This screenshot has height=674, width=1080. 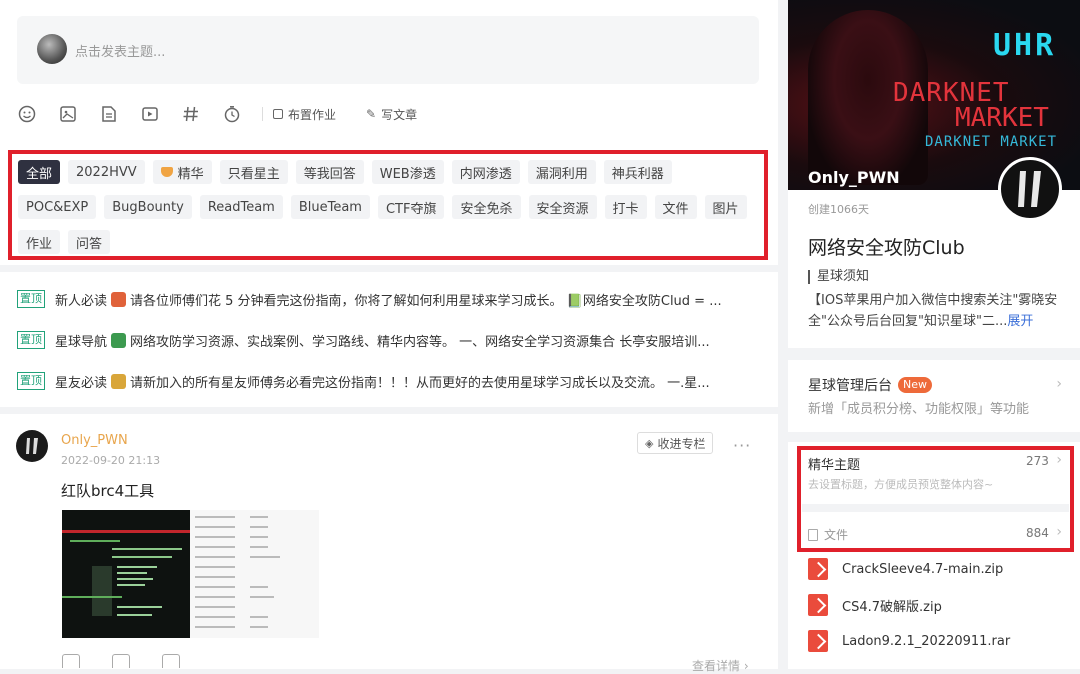 I want to click on tag-ctf: CTF夺旗, so click(x=411, y=207).